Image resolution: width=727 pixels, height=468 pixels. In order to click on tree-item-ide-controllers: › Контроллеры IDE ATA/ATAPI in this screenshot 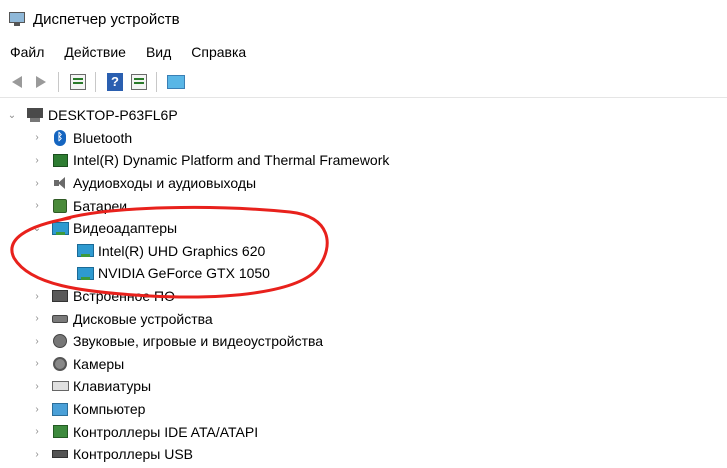, I will do `click(363, 431)`.